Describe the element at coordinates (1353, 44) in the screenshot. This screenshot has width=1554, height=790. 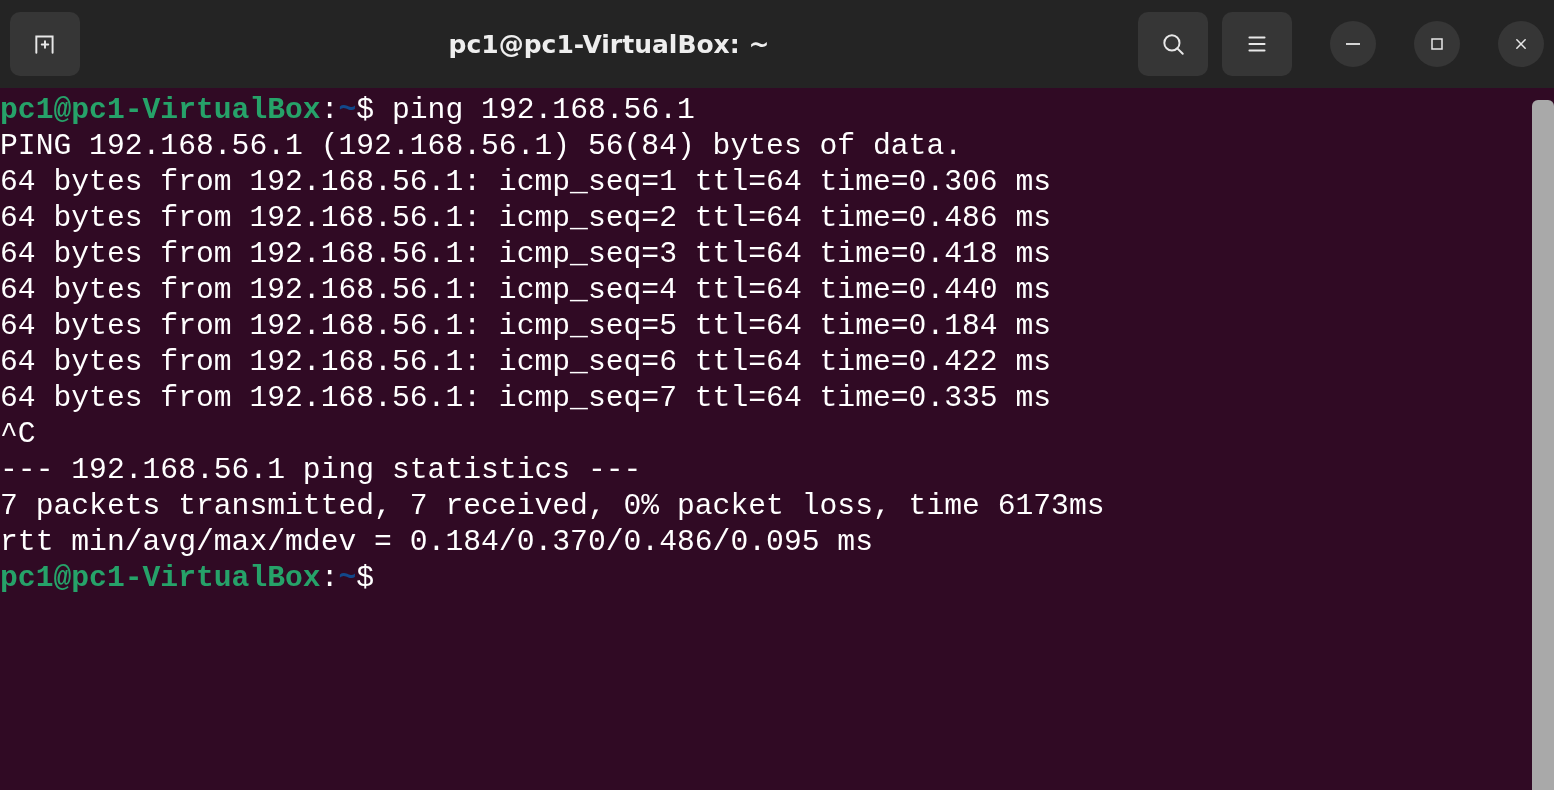
I see `minimize-icon` at that location.